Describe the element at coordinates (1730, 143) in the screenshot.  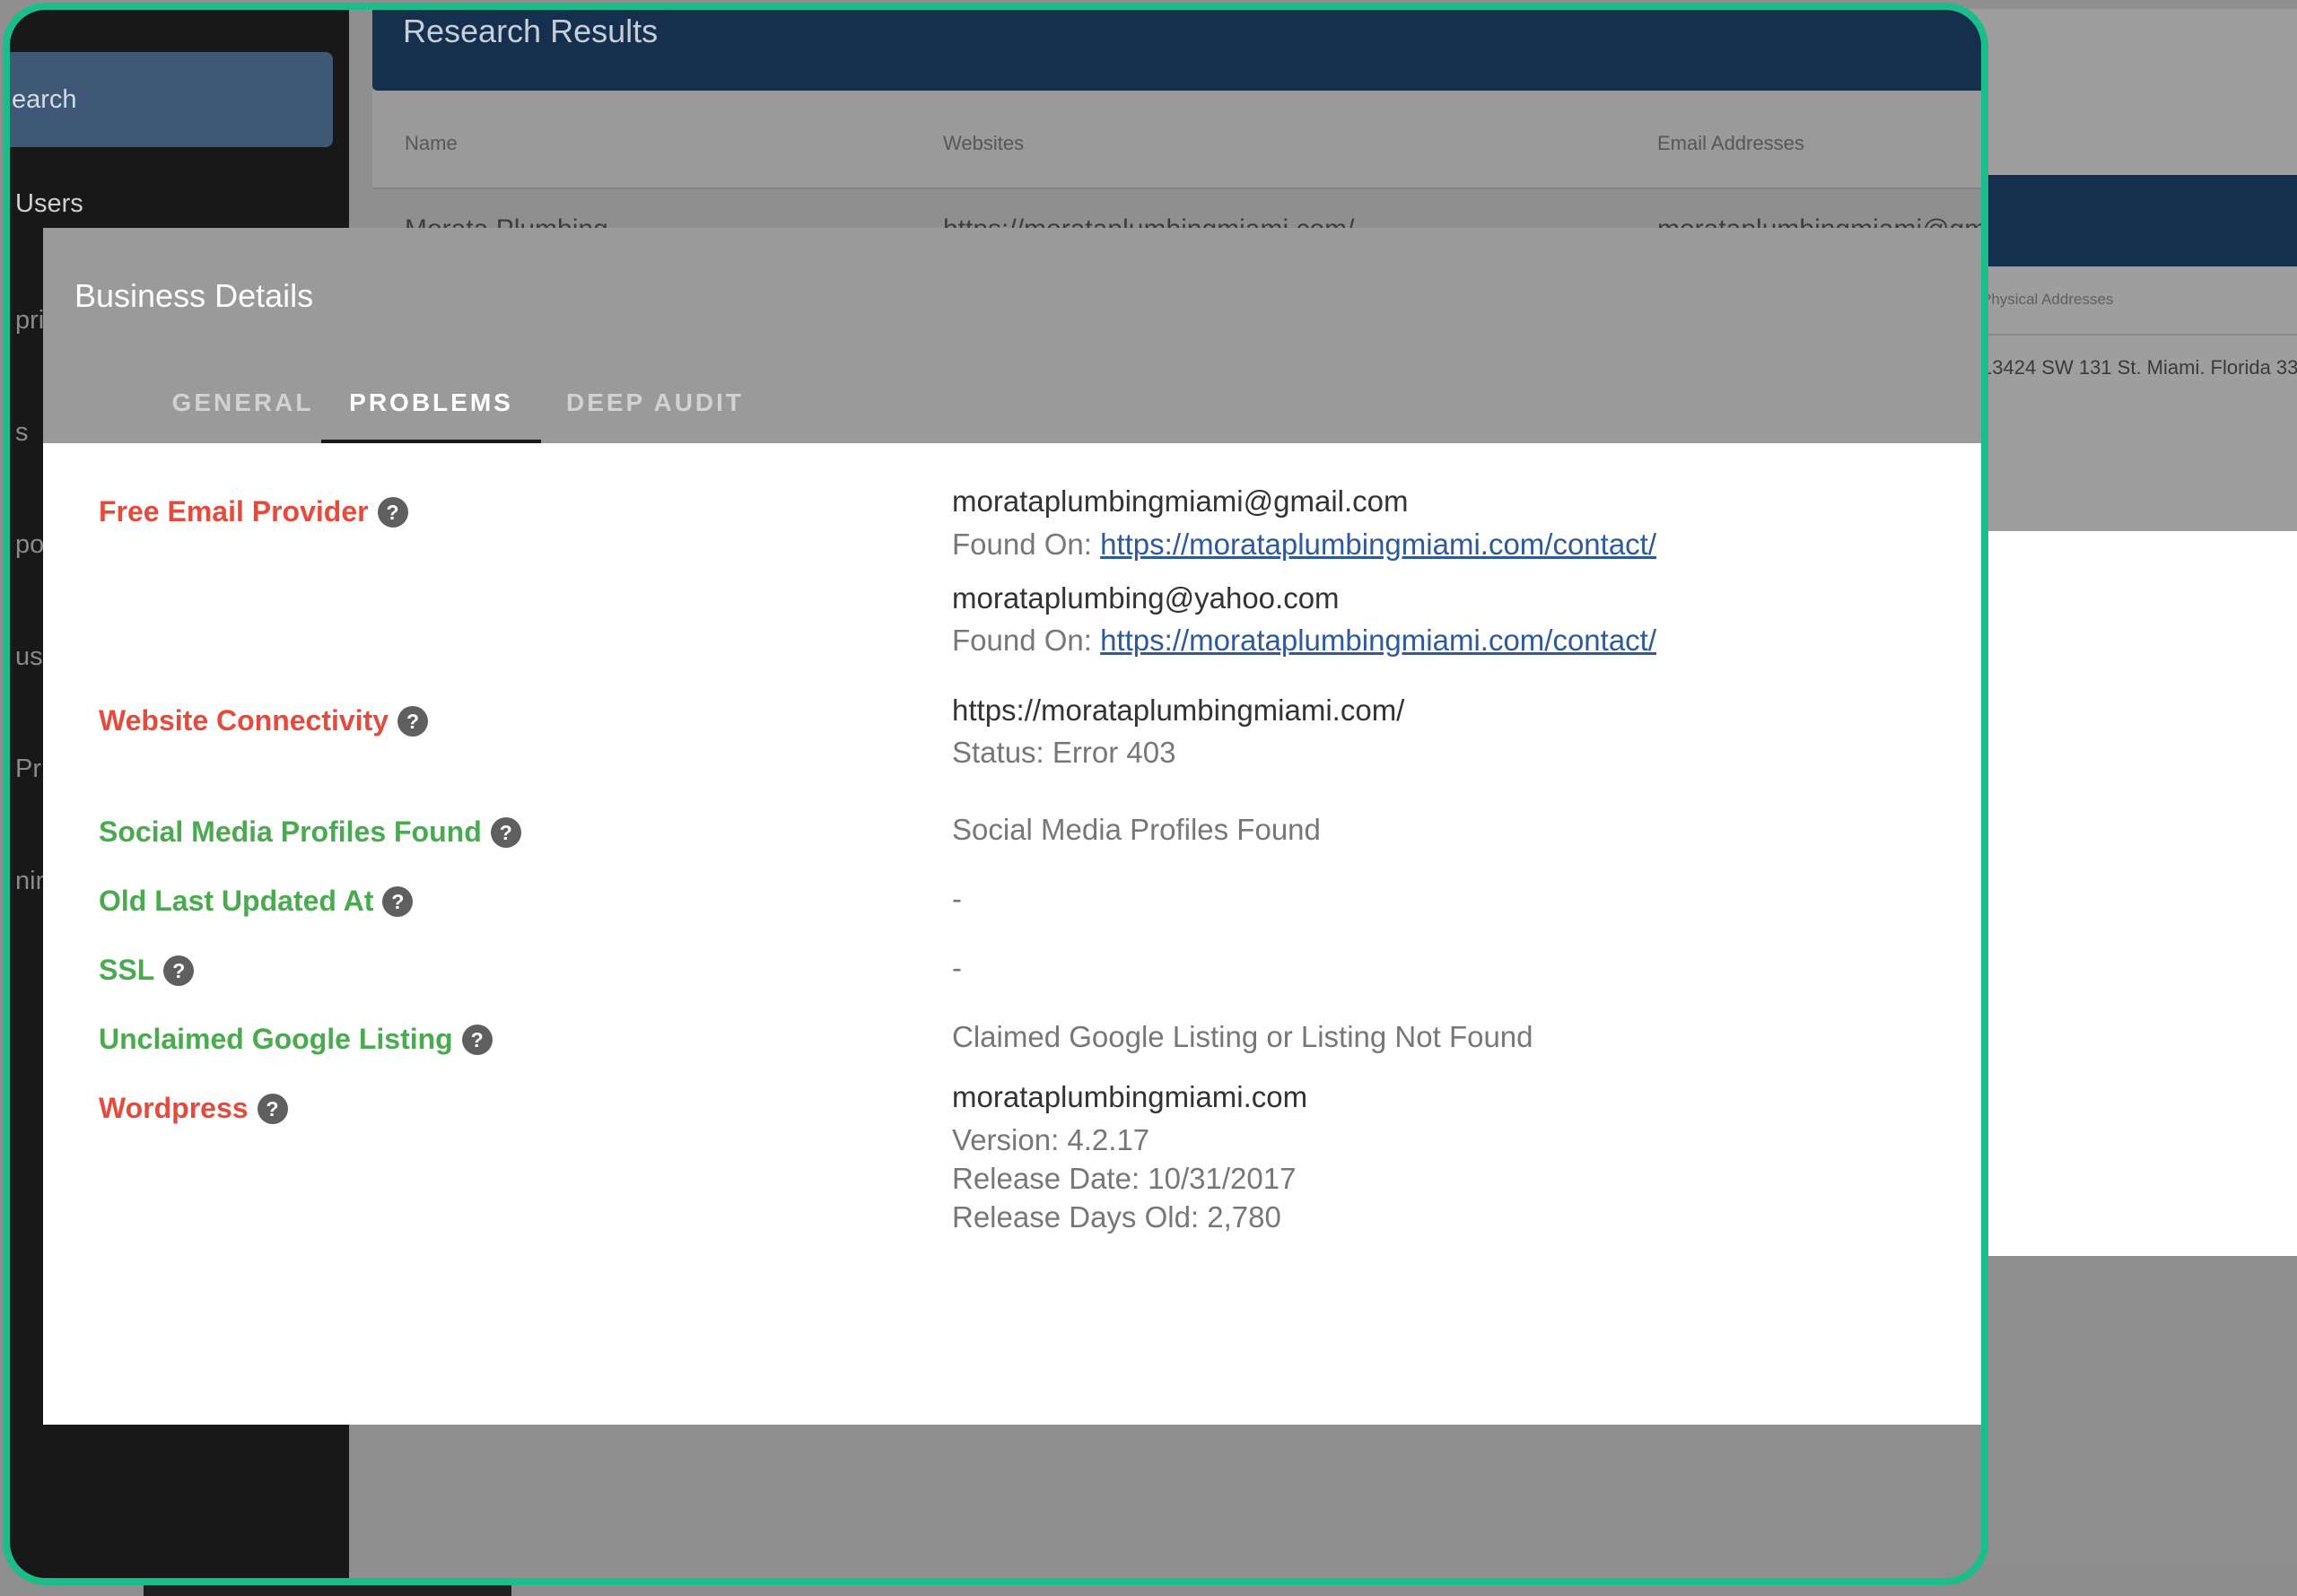
I see `column-header-emails: Email Addresses` at that location.